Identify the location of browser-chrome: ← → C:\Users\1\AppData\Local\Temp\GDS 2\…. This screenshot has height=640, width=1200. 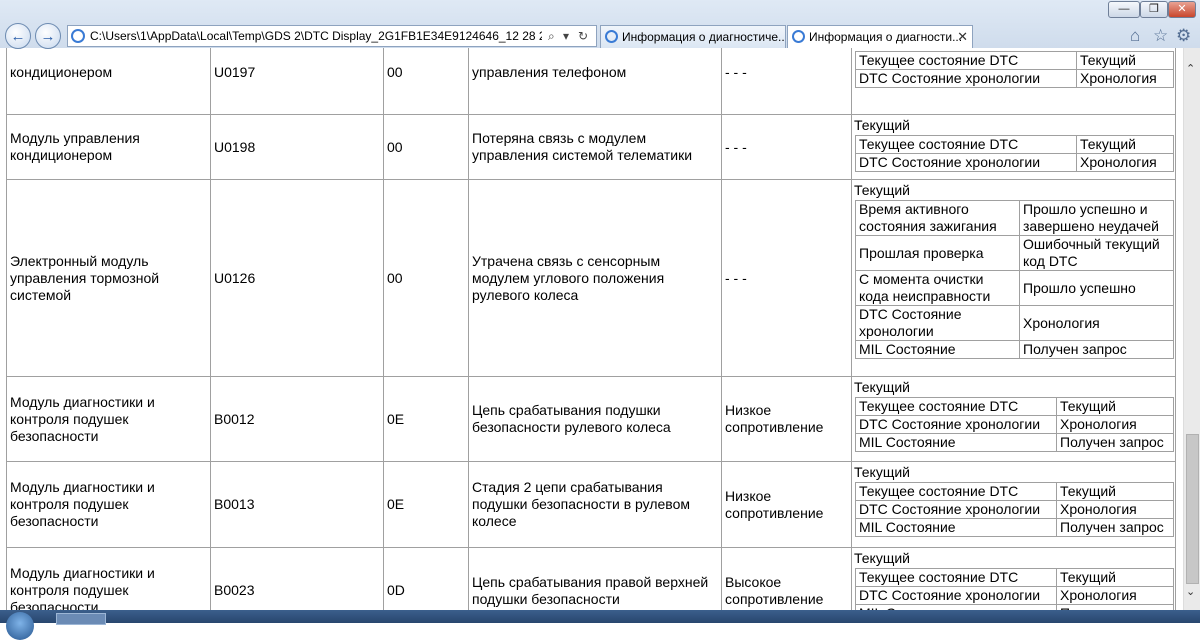
(600, 24).